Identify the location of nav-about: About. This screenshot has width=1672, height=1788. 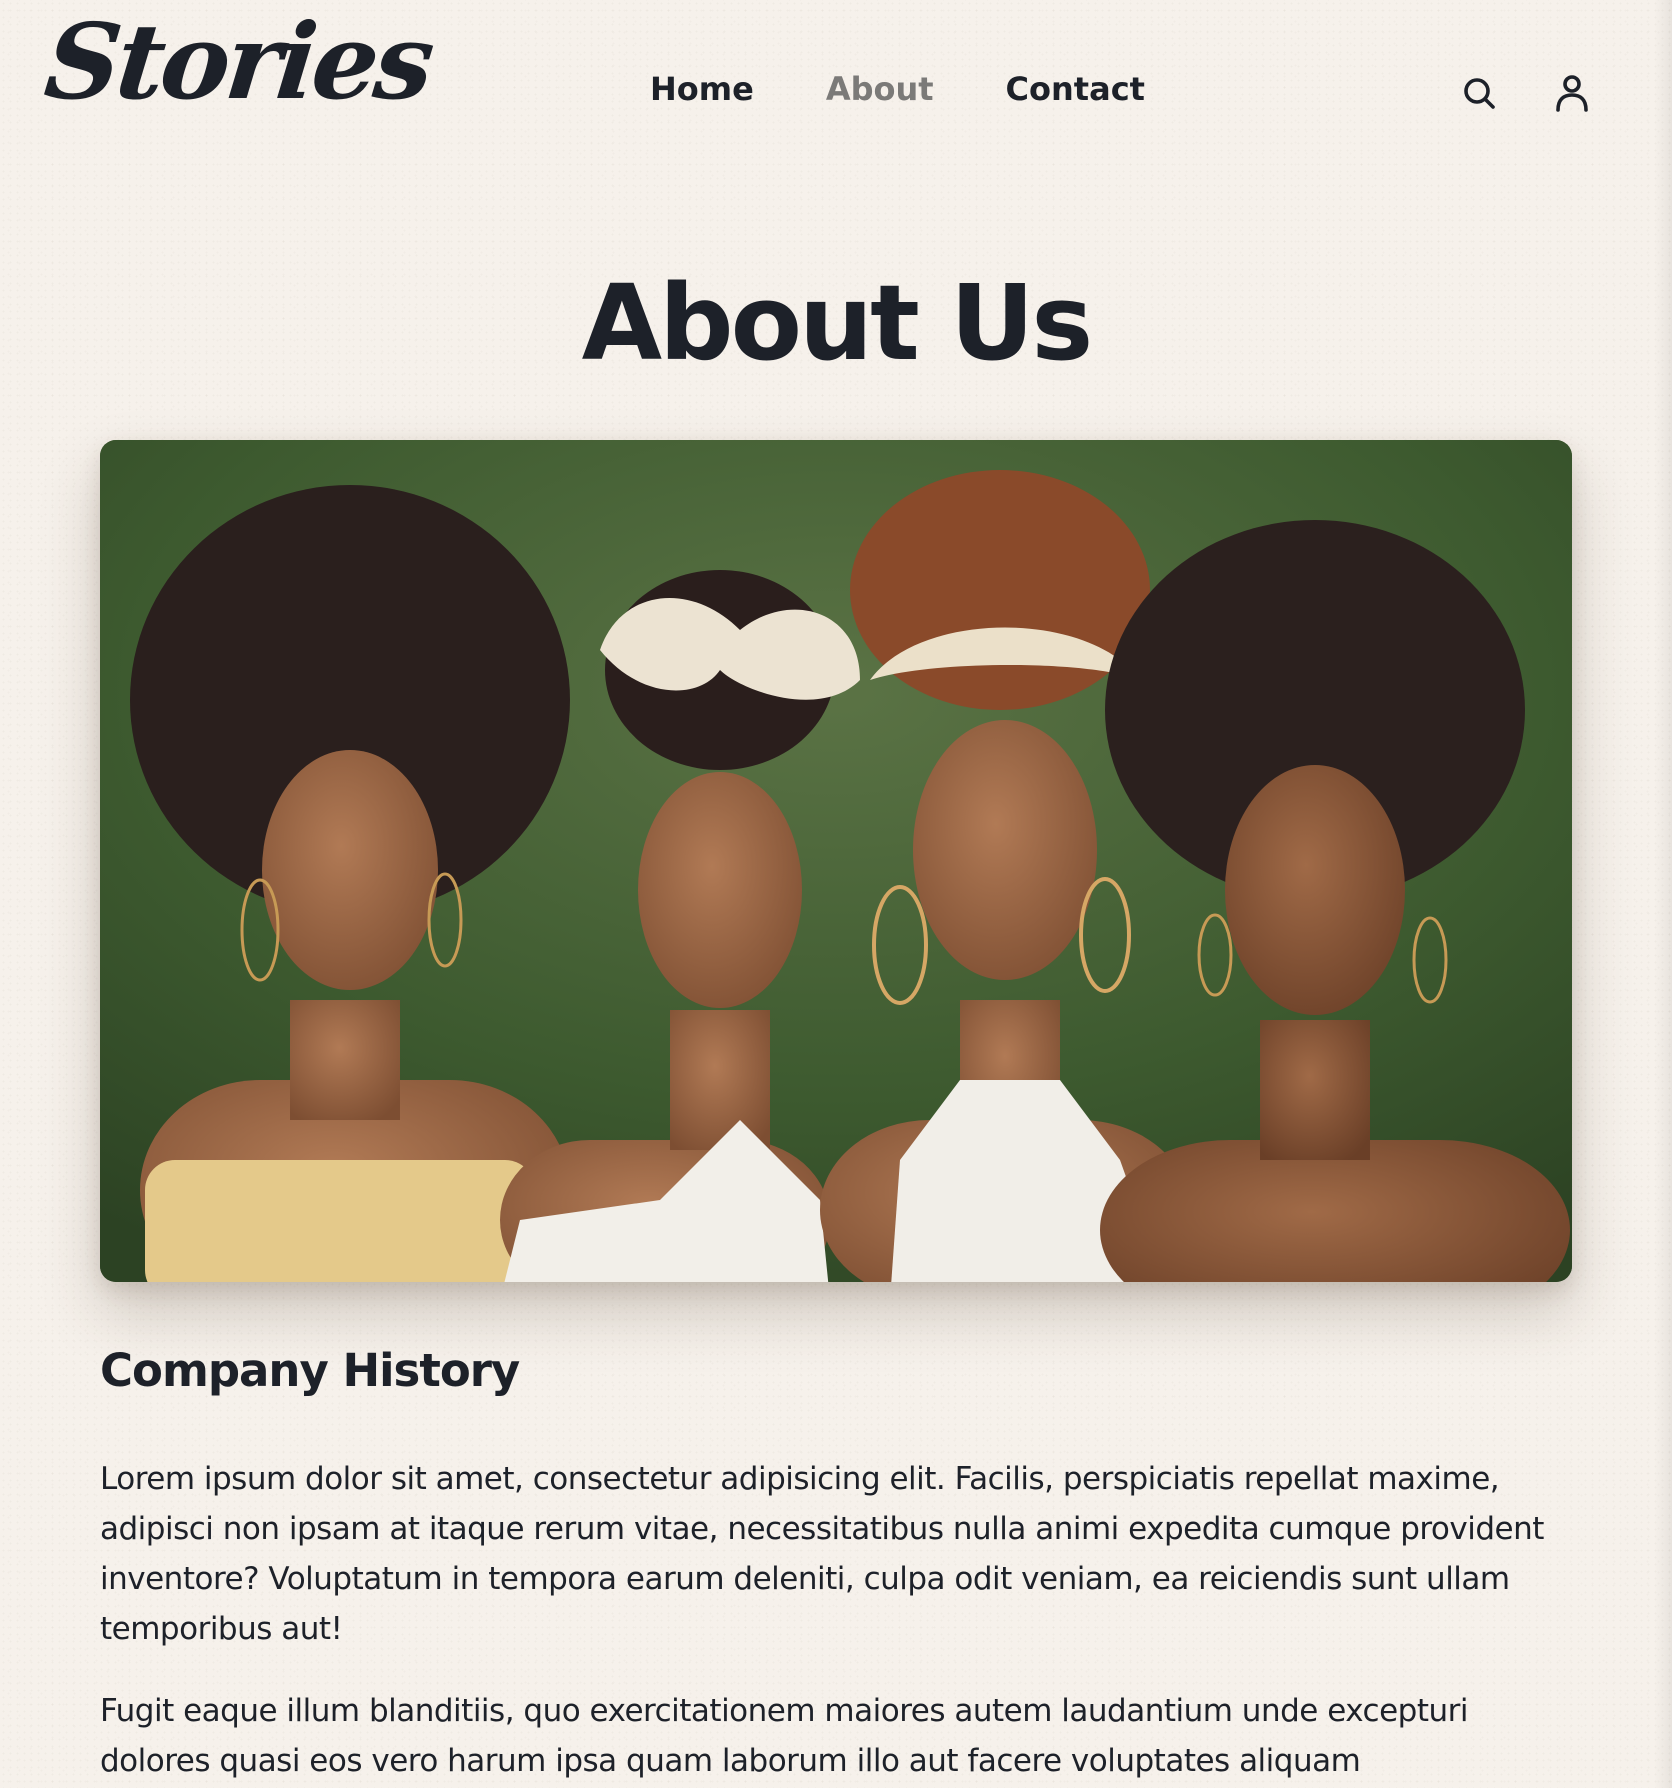
(880, 89).